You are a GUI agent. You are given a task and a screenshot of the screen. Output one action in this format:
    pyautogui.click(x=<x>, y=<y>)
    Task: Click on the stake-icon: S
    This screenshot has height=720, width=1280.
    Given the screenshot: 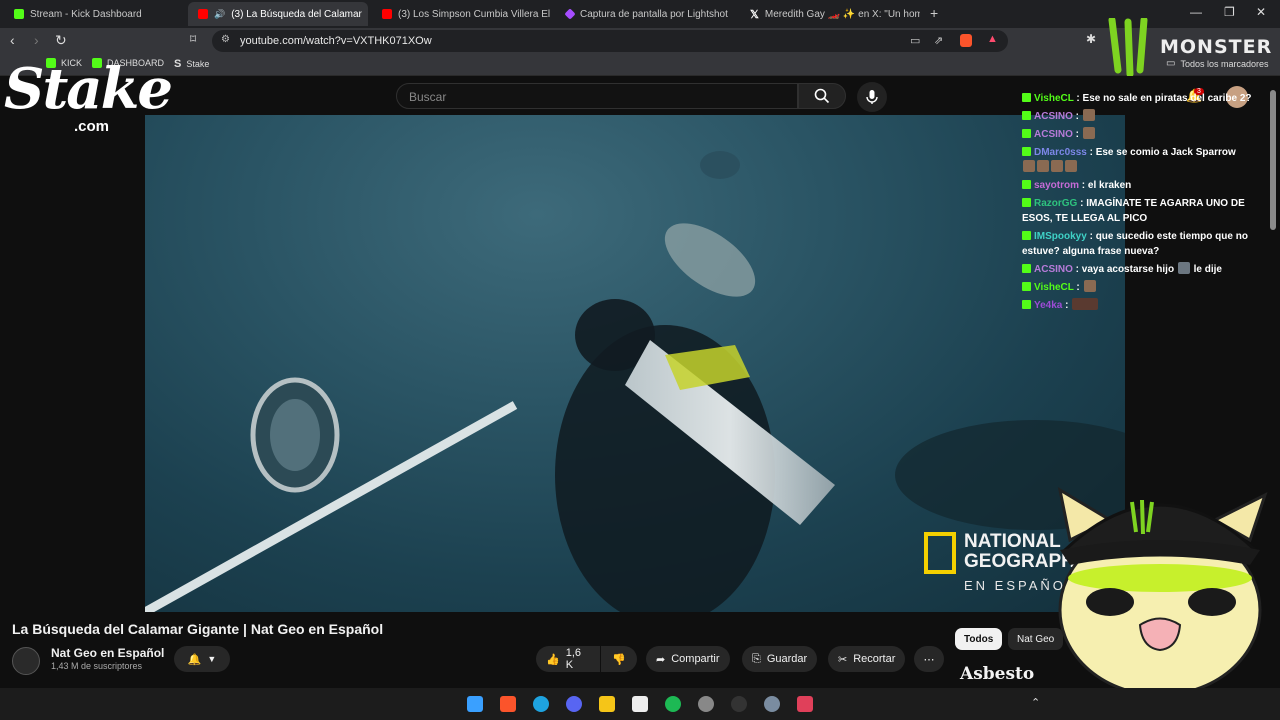 What is the action you would take?
    pyautogui.click(x=178, y=64)
    